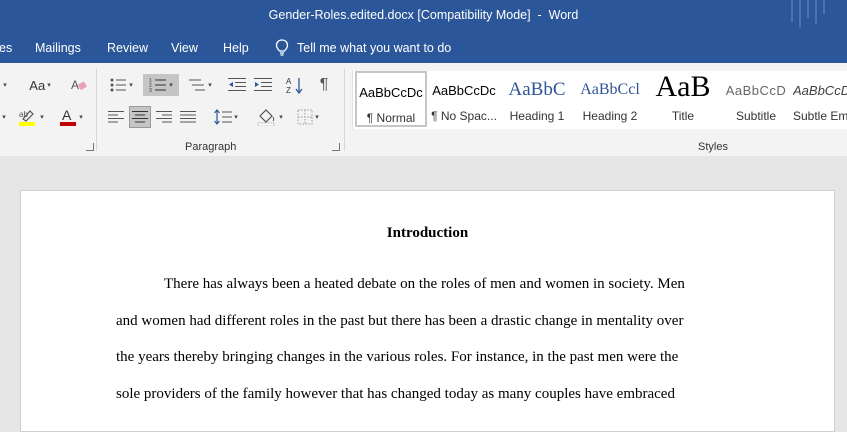 The height and width of the screenshot is (432, 847). Describe the element at coordinates (23, 114) in the screenshot. I see `svg-text: ab` at that location.